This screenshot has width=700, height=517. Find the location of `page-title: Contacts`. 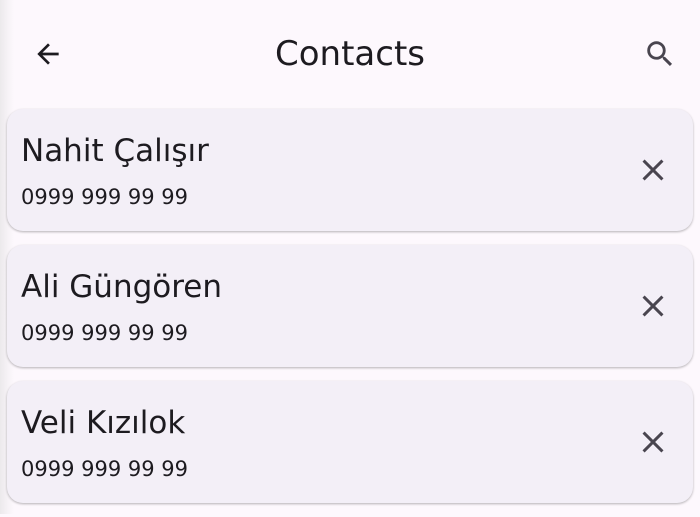

page-title: Contacts is located at coordinates (350, 54).